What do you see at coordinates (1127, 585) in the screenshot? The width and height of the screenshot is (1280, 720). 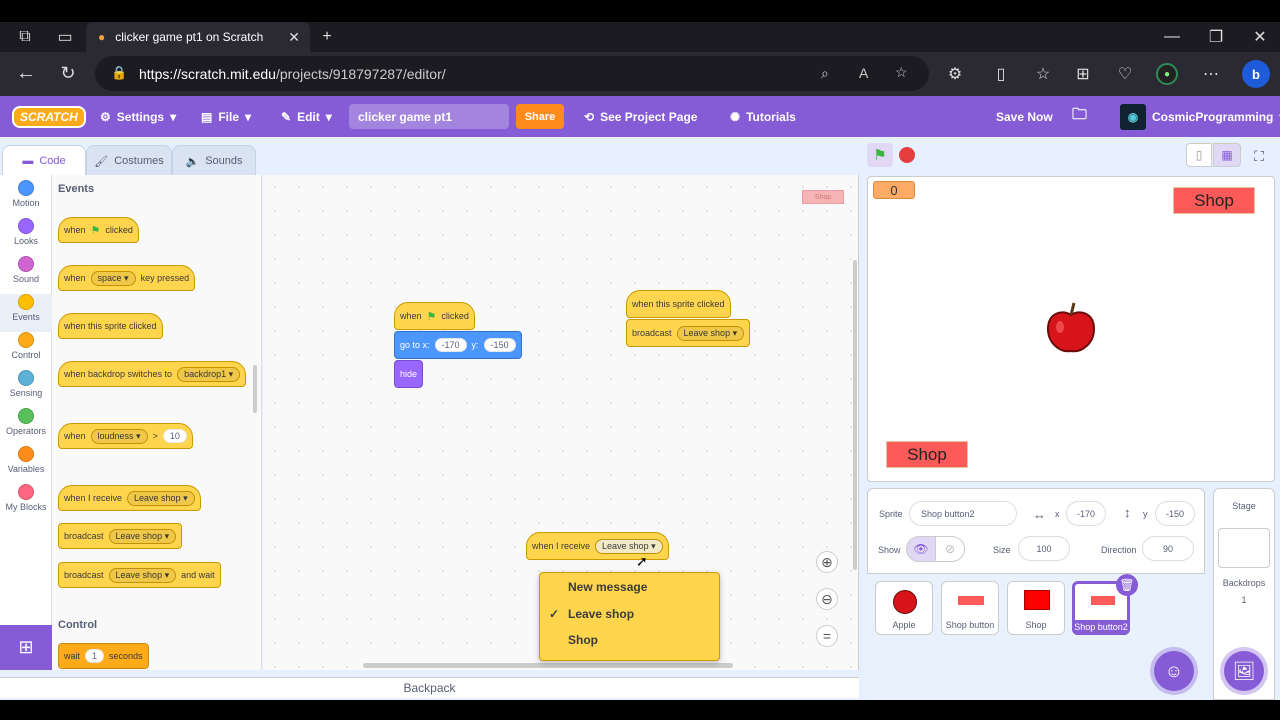 I see `delete-sprite-icon: 🗑` at bounding box center [1127, 585].